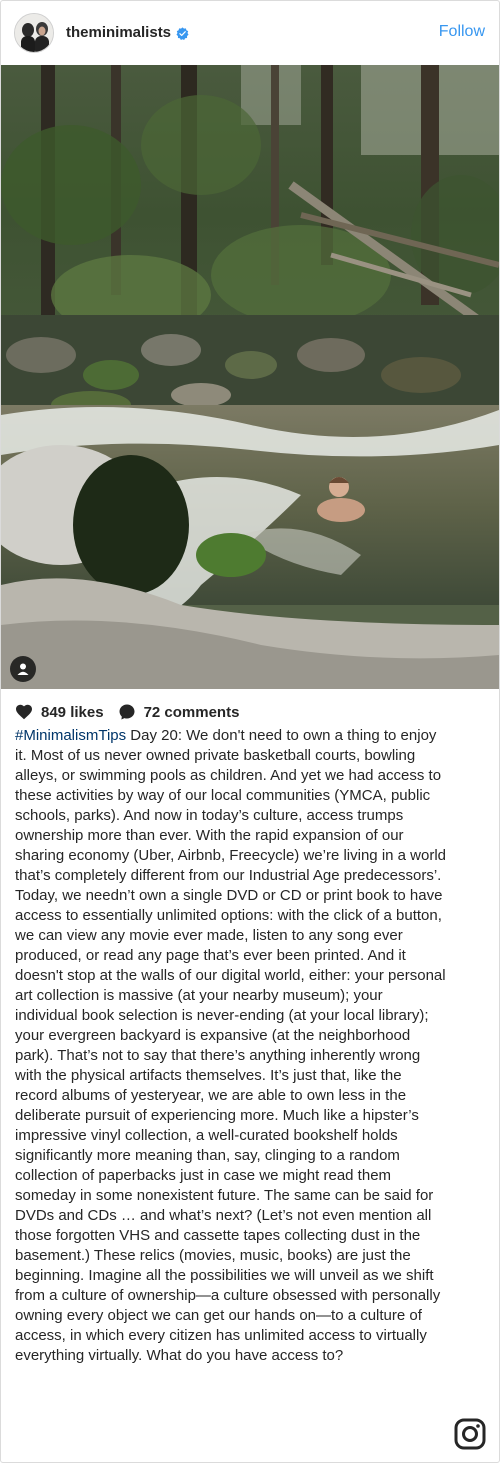  I want to click on post-header: theminimalists Follow, so click(250, 33).